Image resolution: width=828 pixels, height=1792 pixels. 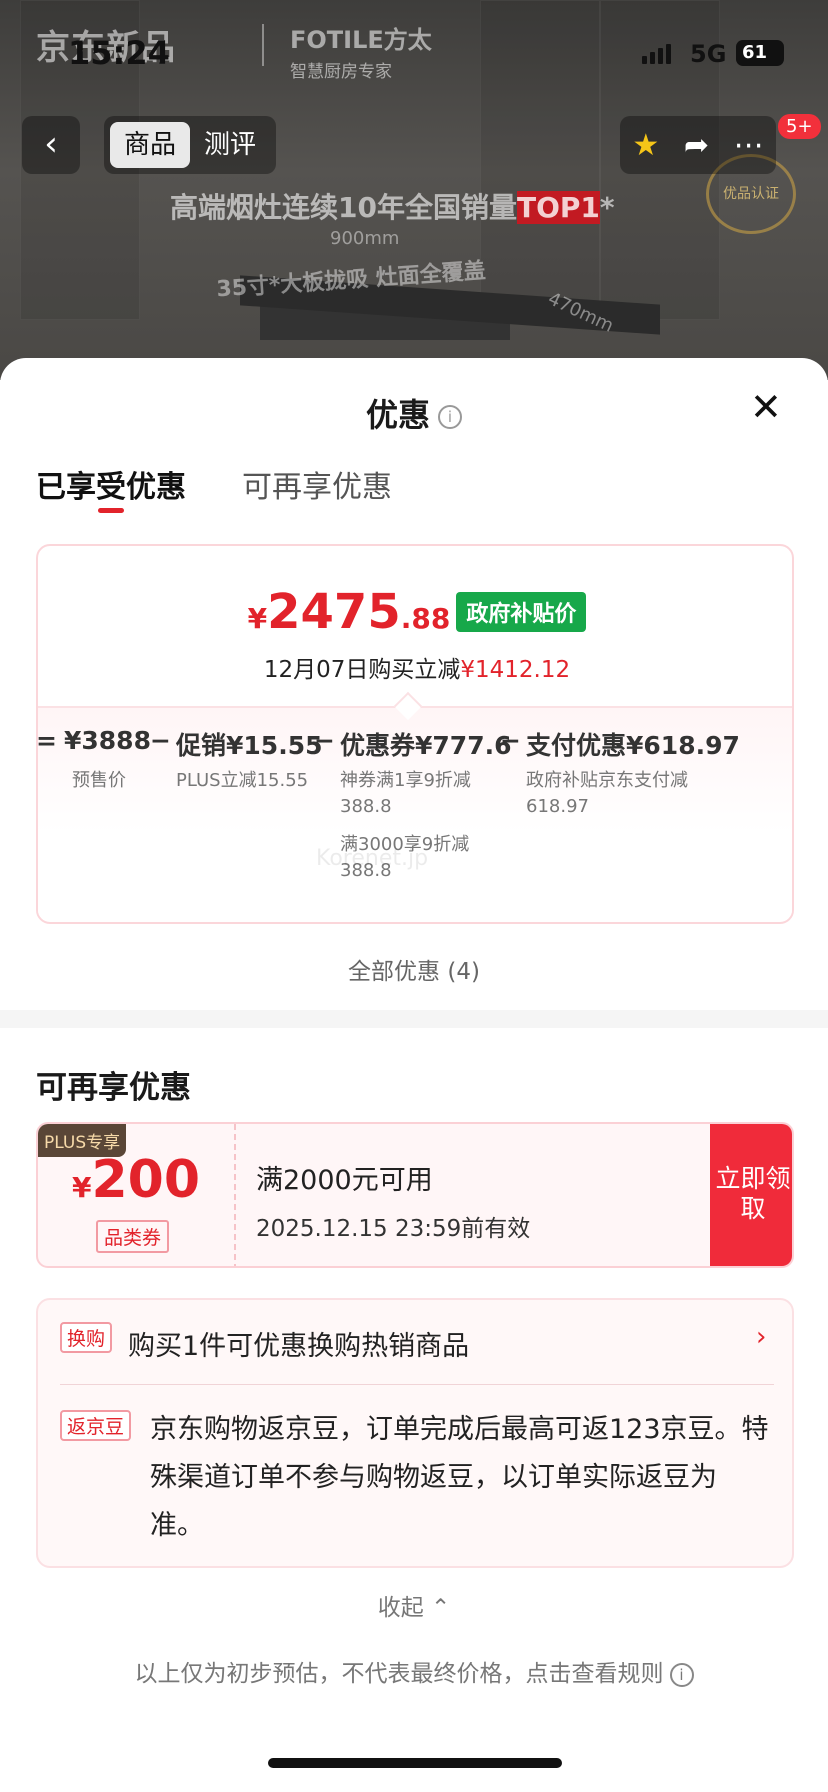 What do you see at coordinates (107, 740) in the screenshot?
I see `breakdown-presale-amount: ¥3888` at bounding box center [107, 740].